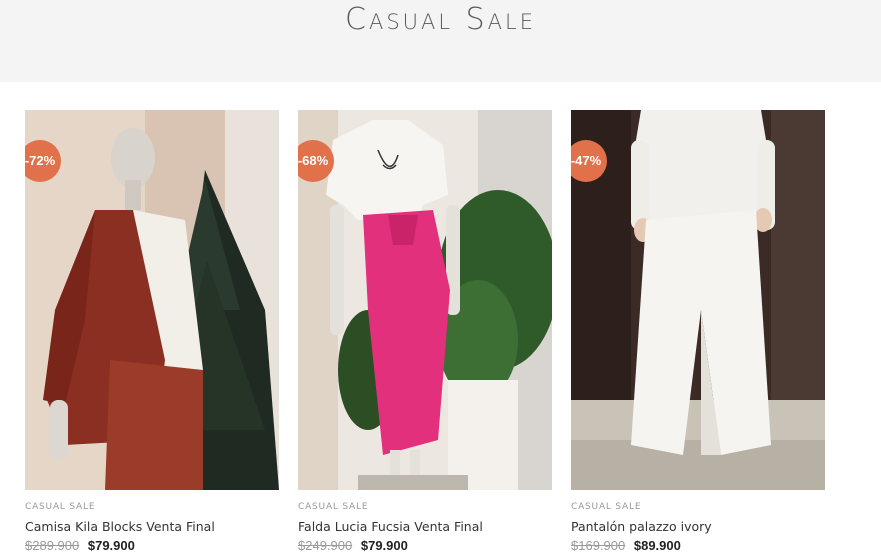  I want to click on original-price: $289.900, so click(52, 545).